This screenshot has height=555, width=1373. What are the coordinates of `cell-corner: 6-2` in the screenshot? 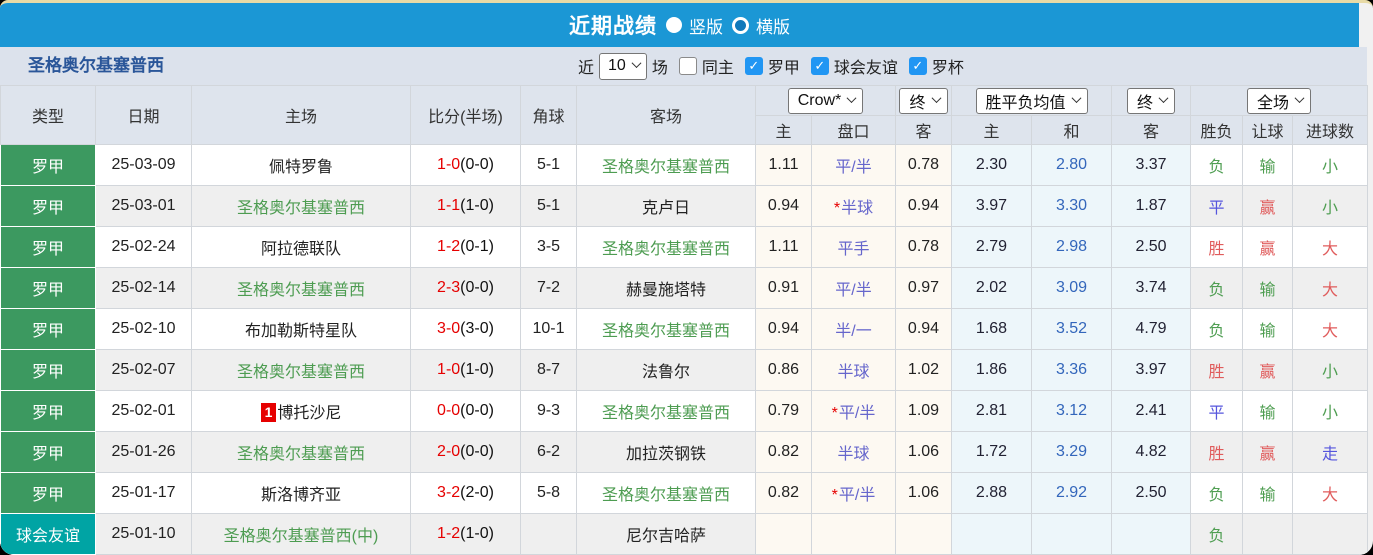 It's located at (548, 452).